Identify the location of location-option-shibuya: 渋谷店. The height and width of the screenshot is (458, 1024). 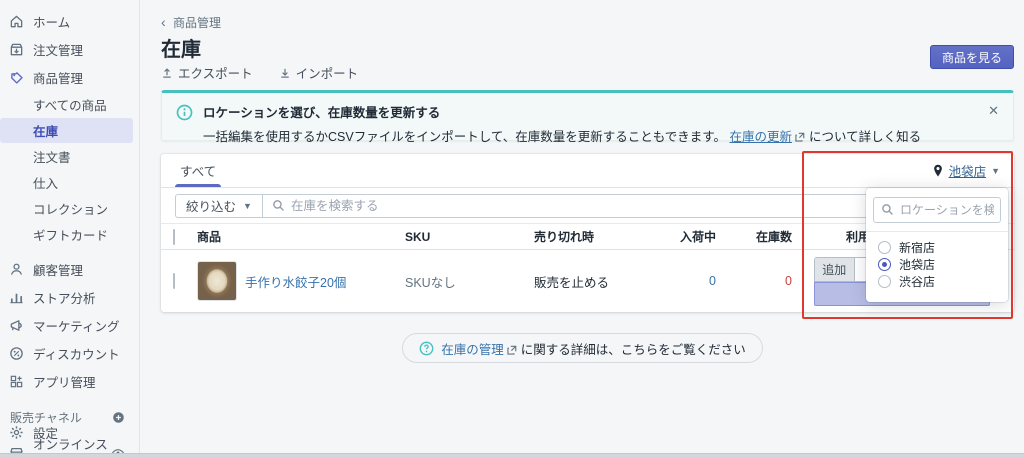
(937, 281).